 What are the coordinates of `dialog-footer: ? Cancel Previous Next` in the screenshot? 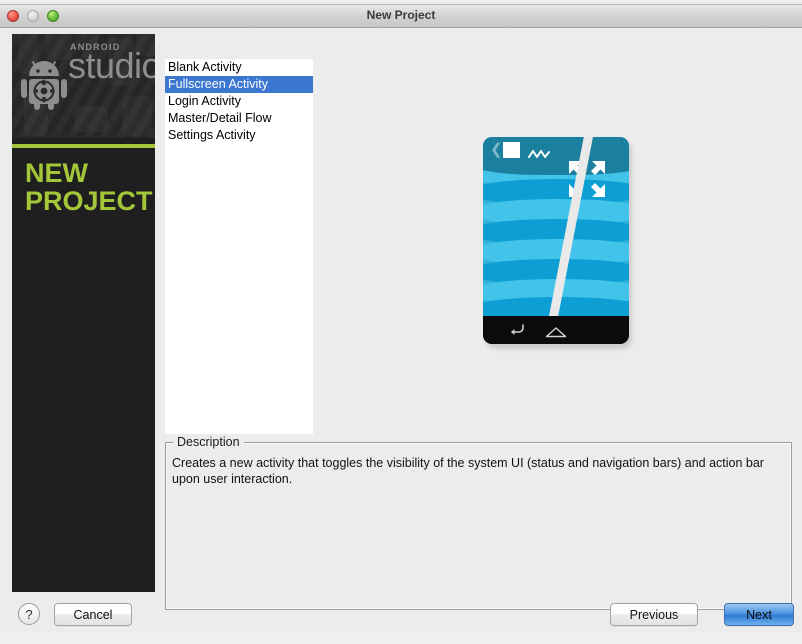 It's located at (401, 613).